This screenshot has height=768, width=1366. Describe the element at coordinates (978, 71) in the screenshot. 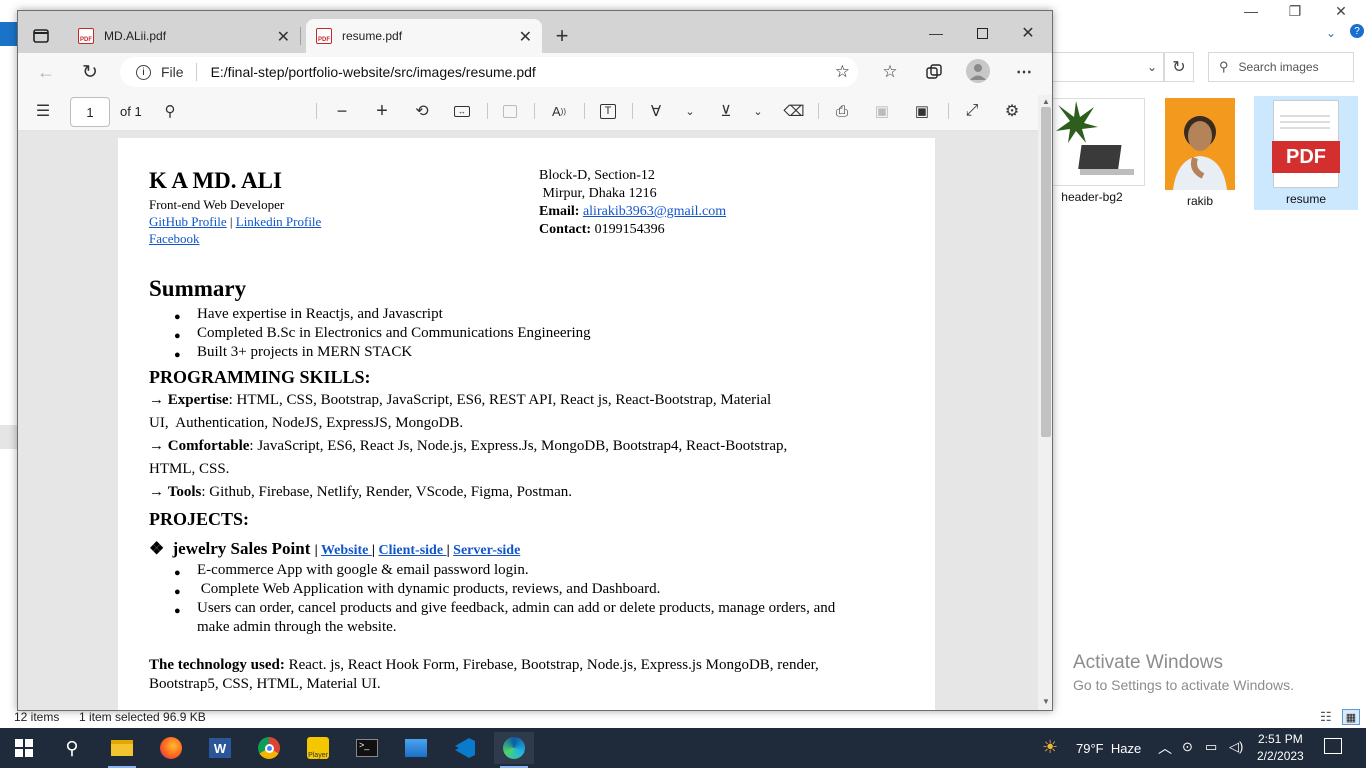

I see `profile-avatar-icon` at that location.